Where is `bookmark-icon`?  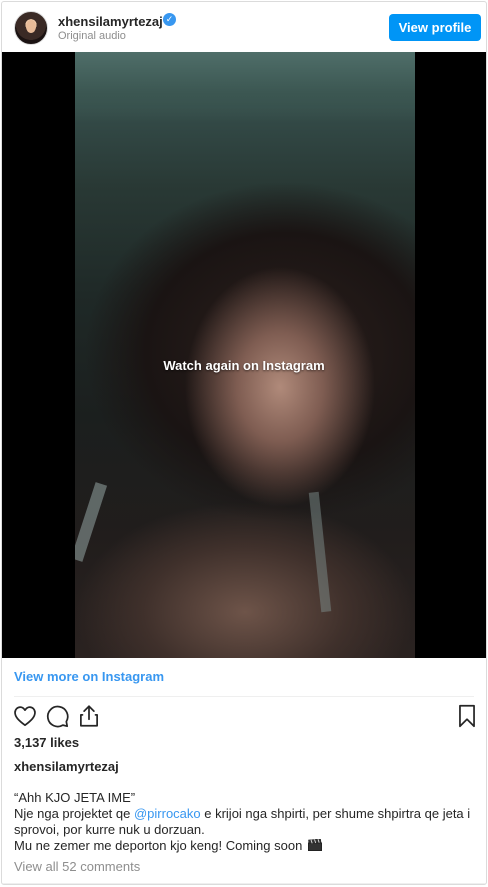 bookmark-icon is located at coordinates (467, 716).